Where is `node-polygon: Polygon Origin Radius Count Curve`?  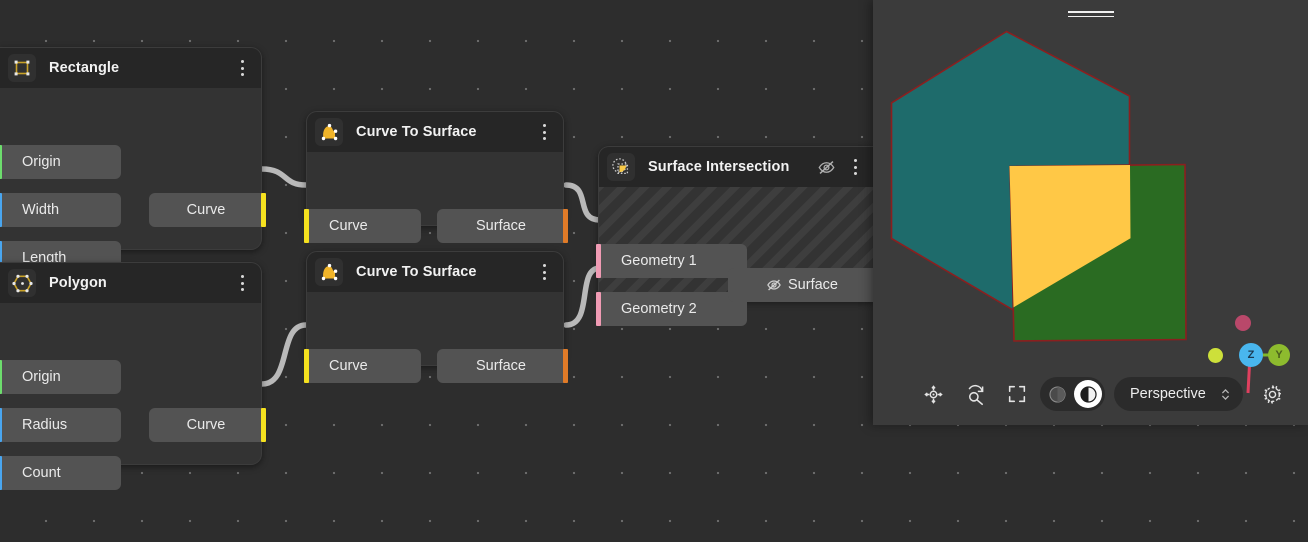 node-polygon: Polygon Origin Radius Count Curve is located at coordinates (133, 376).